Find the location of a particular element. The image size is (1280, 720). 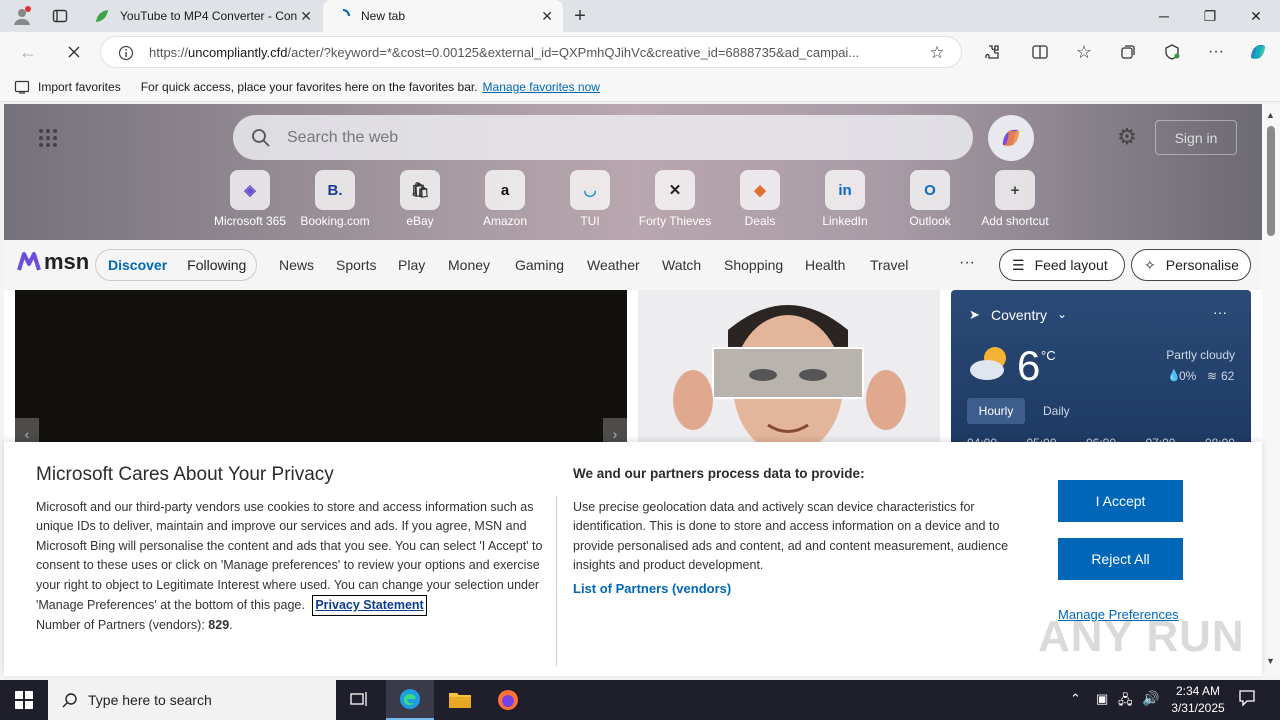

msn-logo: msn is located at coordinates (52, 262).